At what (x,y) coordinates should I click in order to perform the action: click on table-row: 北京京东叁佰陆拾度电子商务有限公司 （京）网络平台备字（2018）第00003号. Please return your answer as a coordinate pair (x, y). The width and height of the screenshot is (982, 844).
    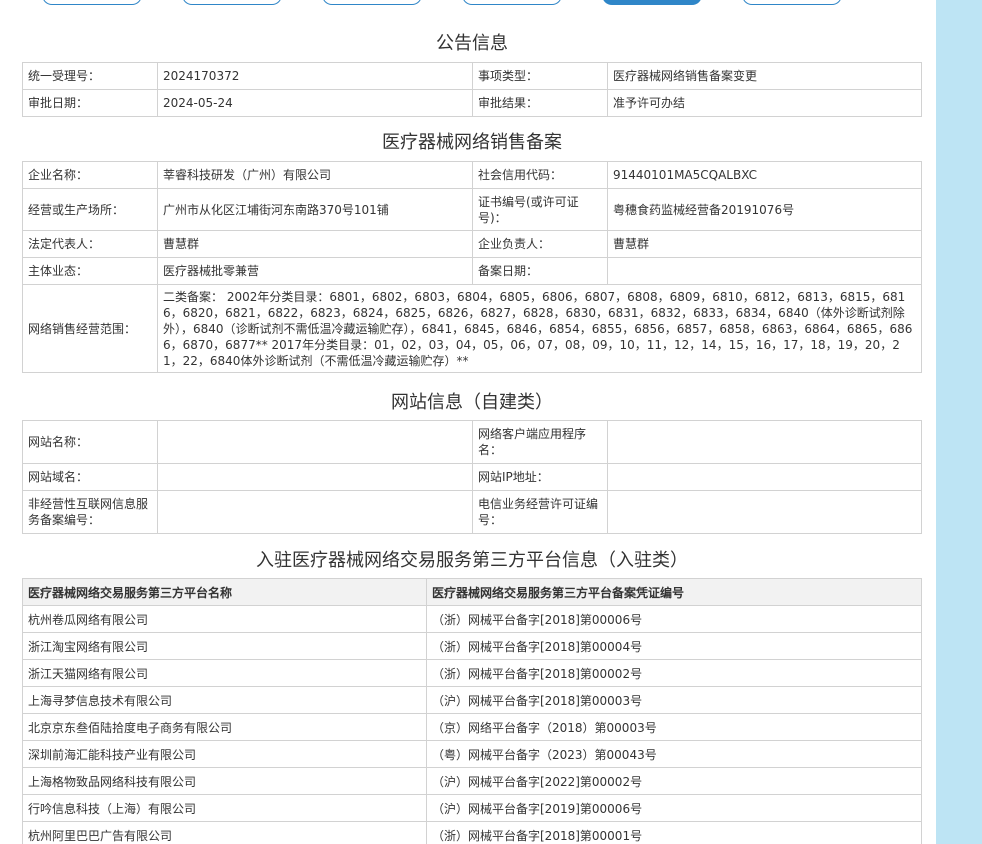
    Looking at the image, I should click on (472, 727).